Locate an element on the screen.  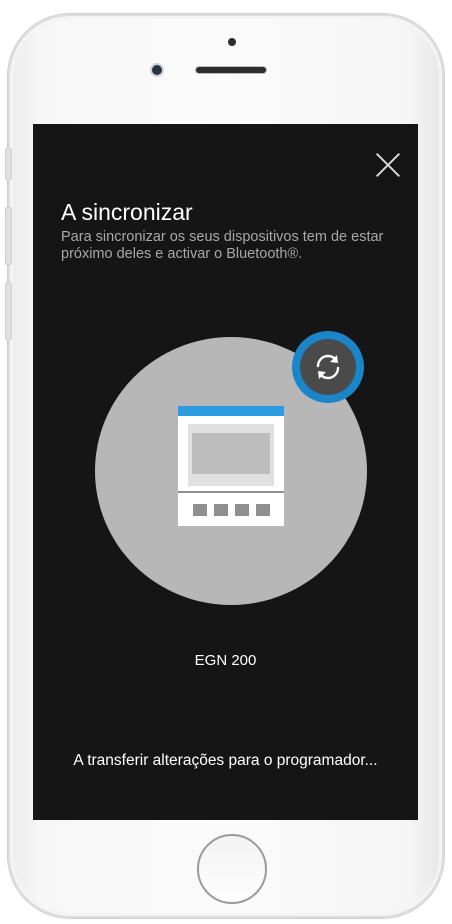
page-title: A sincronizar is located at coordinates (127, 212).